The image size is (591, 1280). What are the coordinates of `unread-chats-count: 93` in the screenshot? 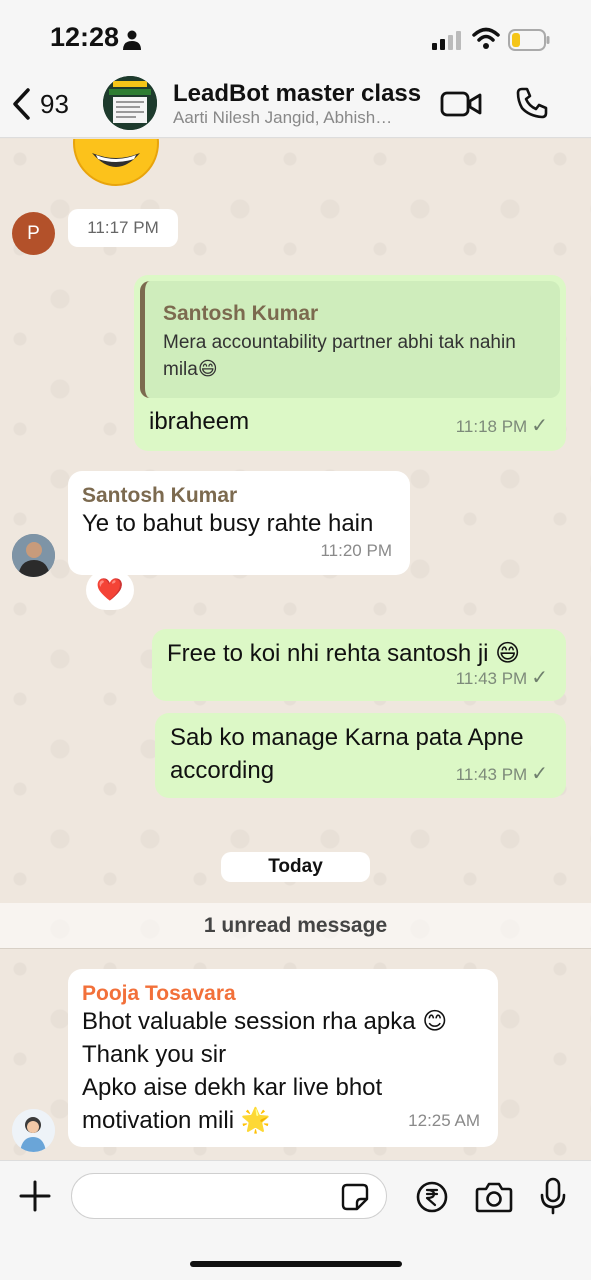 It's located at (54, 103).